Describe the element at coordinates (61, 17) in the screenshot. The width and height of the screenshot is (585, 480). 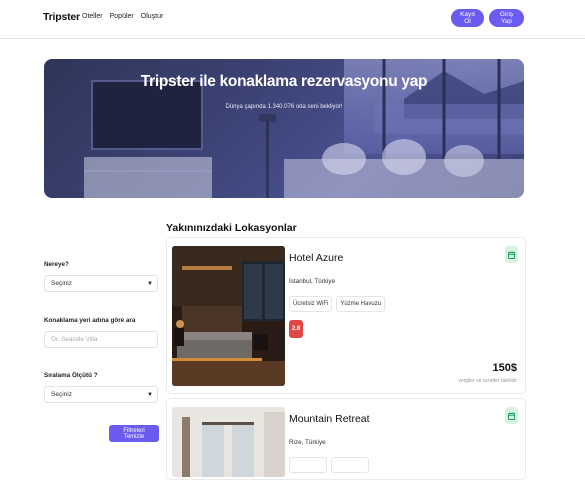
I see `brand-logo: Tripster` at that location.